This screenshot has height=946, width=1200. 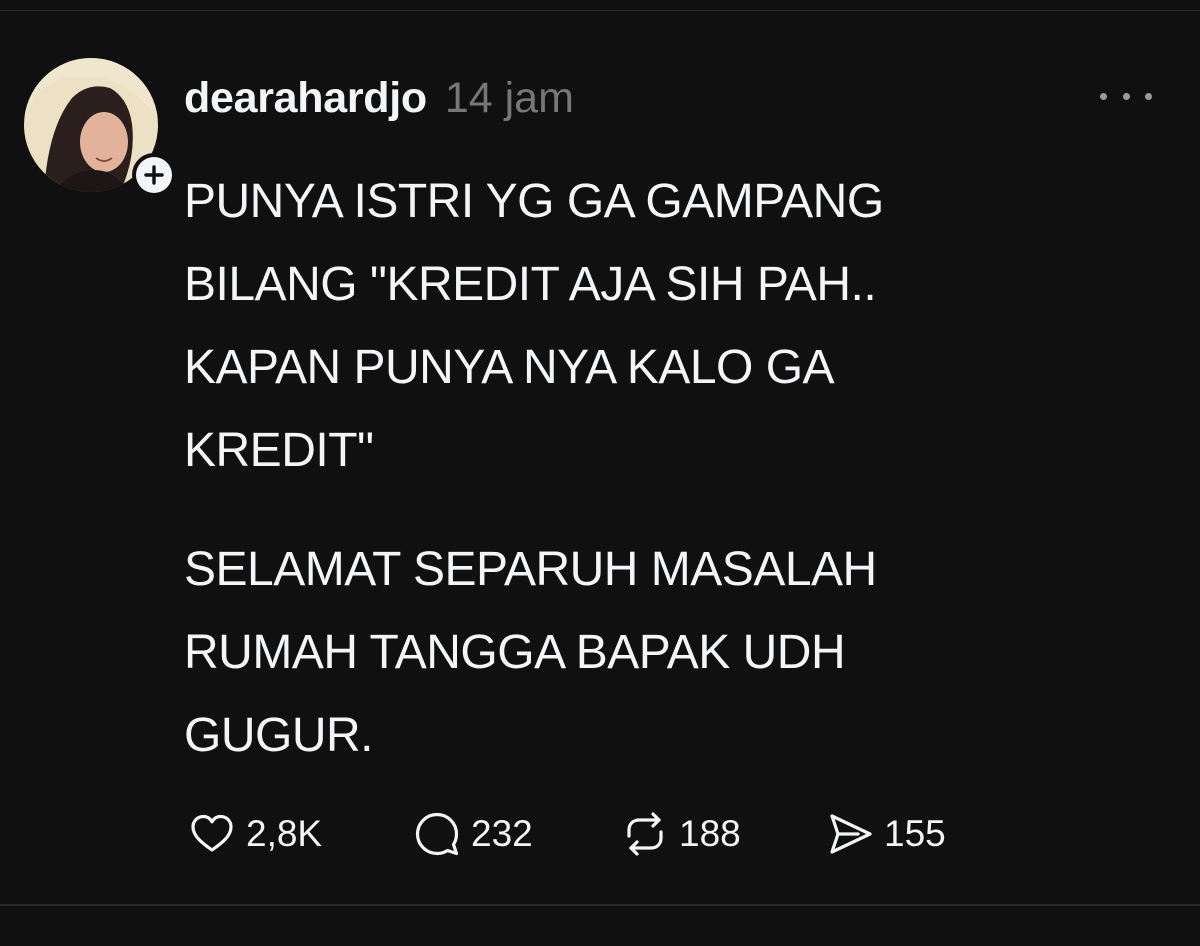 I want to click on like-count: 2,8K, so click(x=284, y=833).